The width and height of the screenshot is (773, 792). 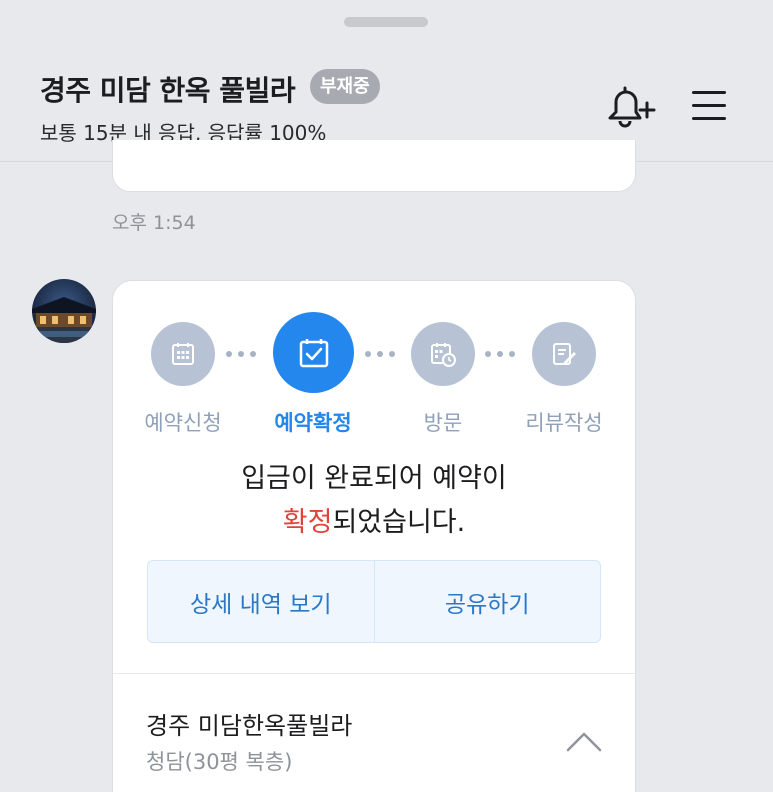 I want to click on step-visit-icon, so click(x=443, y=354).